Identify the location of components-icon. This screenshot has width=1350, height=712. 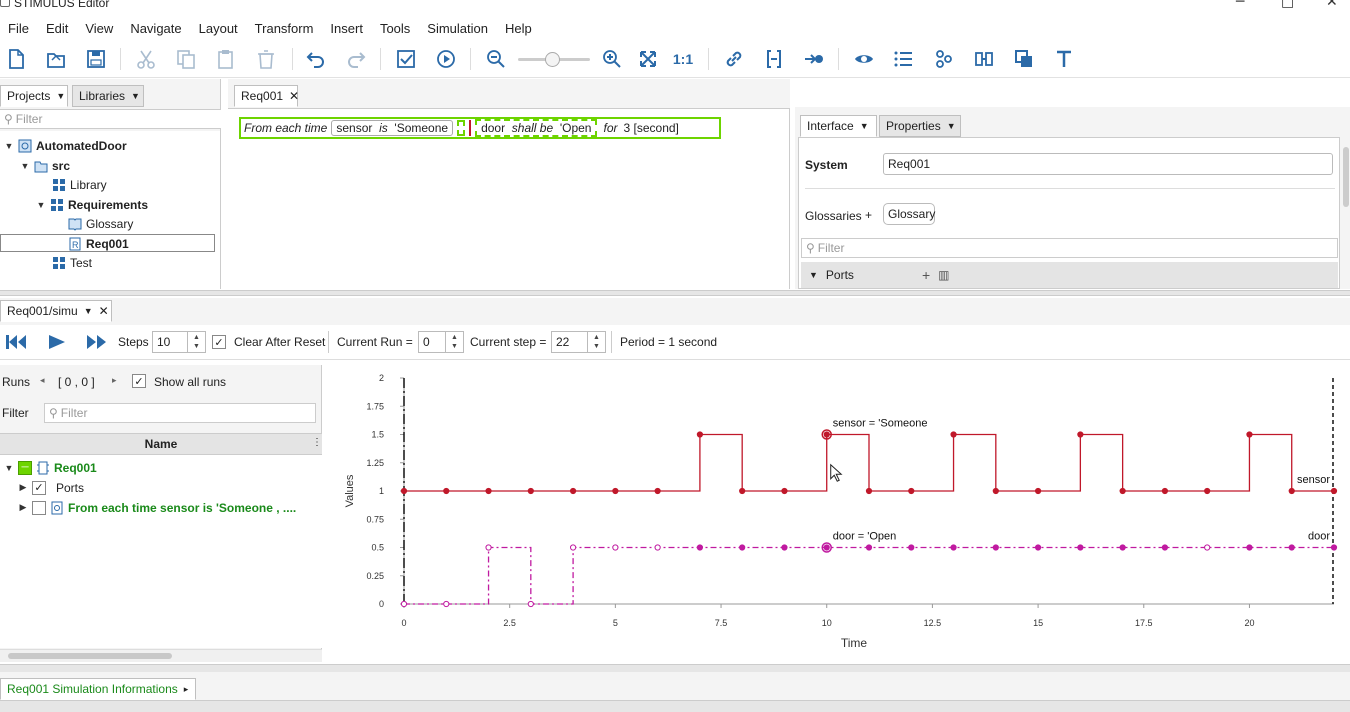
(944, 59).